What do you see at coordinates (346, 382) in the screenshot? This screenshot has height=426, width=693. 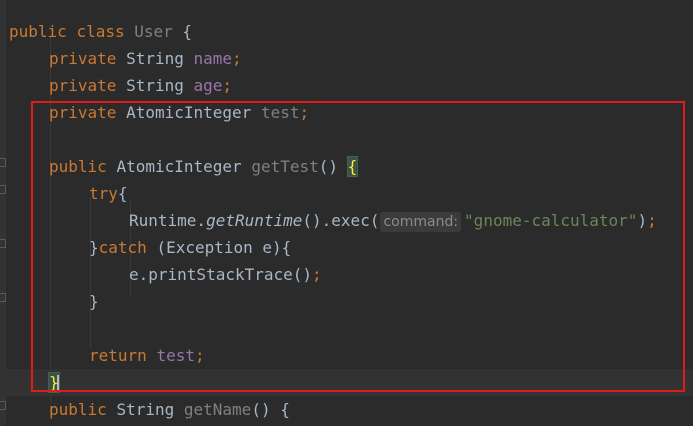 I see `current-code-line: }` at bounding box center [346, 382].